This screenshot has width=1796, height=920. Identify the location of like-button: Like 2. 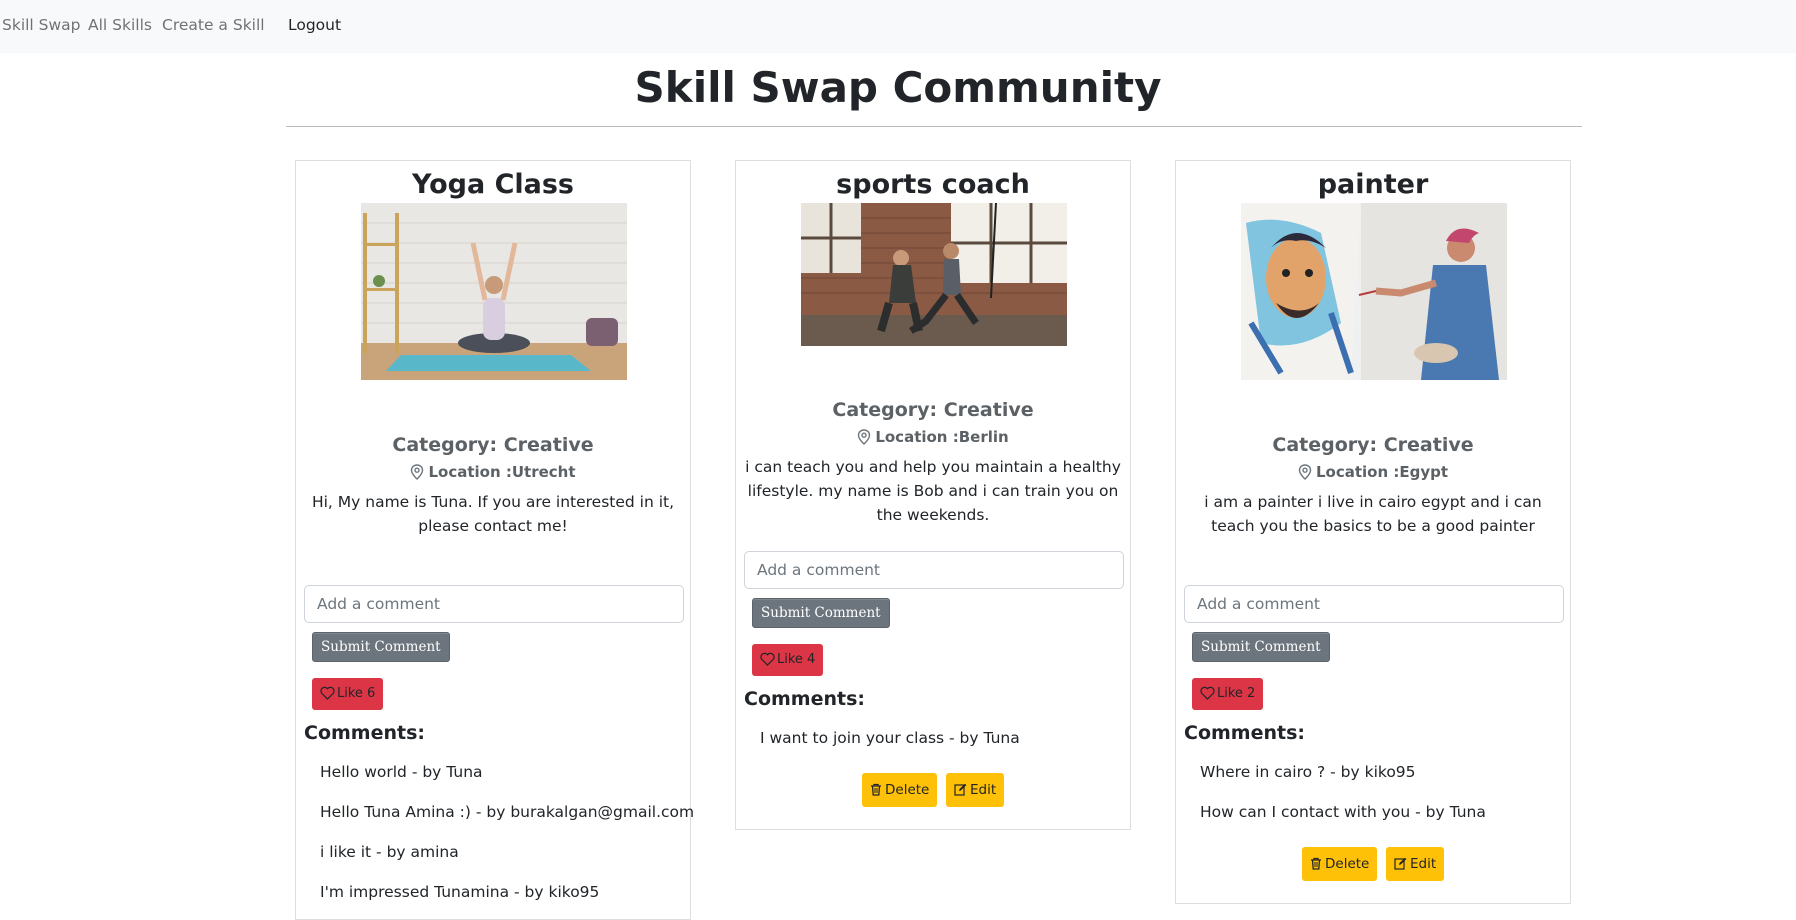
(1228, 694).